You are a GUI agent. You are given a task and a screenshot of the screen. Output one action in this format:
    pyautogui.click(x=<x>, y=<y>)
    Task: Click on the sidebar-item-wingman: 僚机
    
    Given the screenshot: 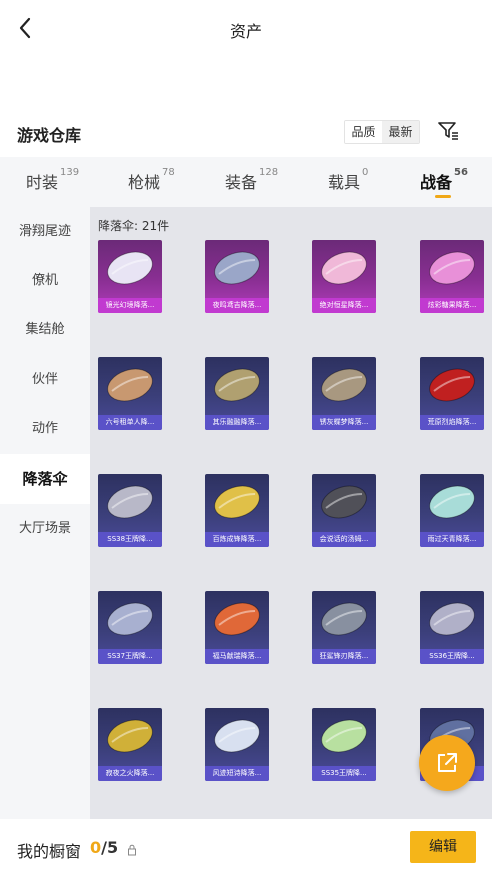 What is the action you would take?
    pyautogui.click(x=45, y=281)
    